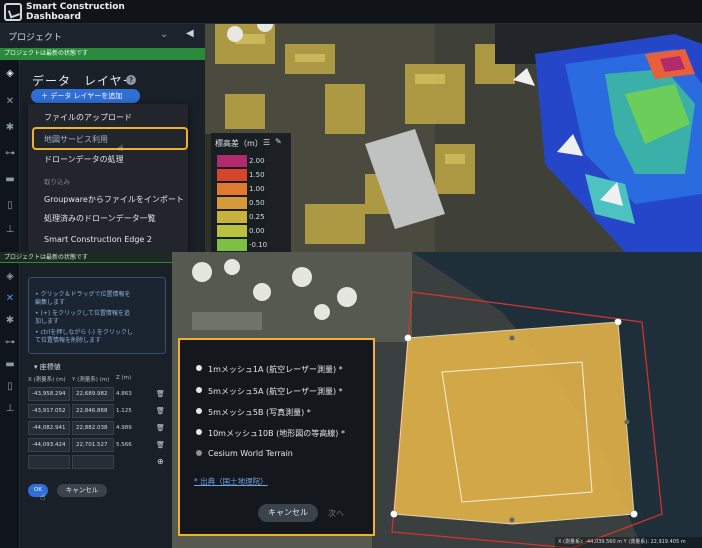 The width and height of the screenshot is (702, 548). What do you see at coordinates (82, 490) in the screenshot?
I see `cancel-button: キャンセル` at bounding box center [82, 490].